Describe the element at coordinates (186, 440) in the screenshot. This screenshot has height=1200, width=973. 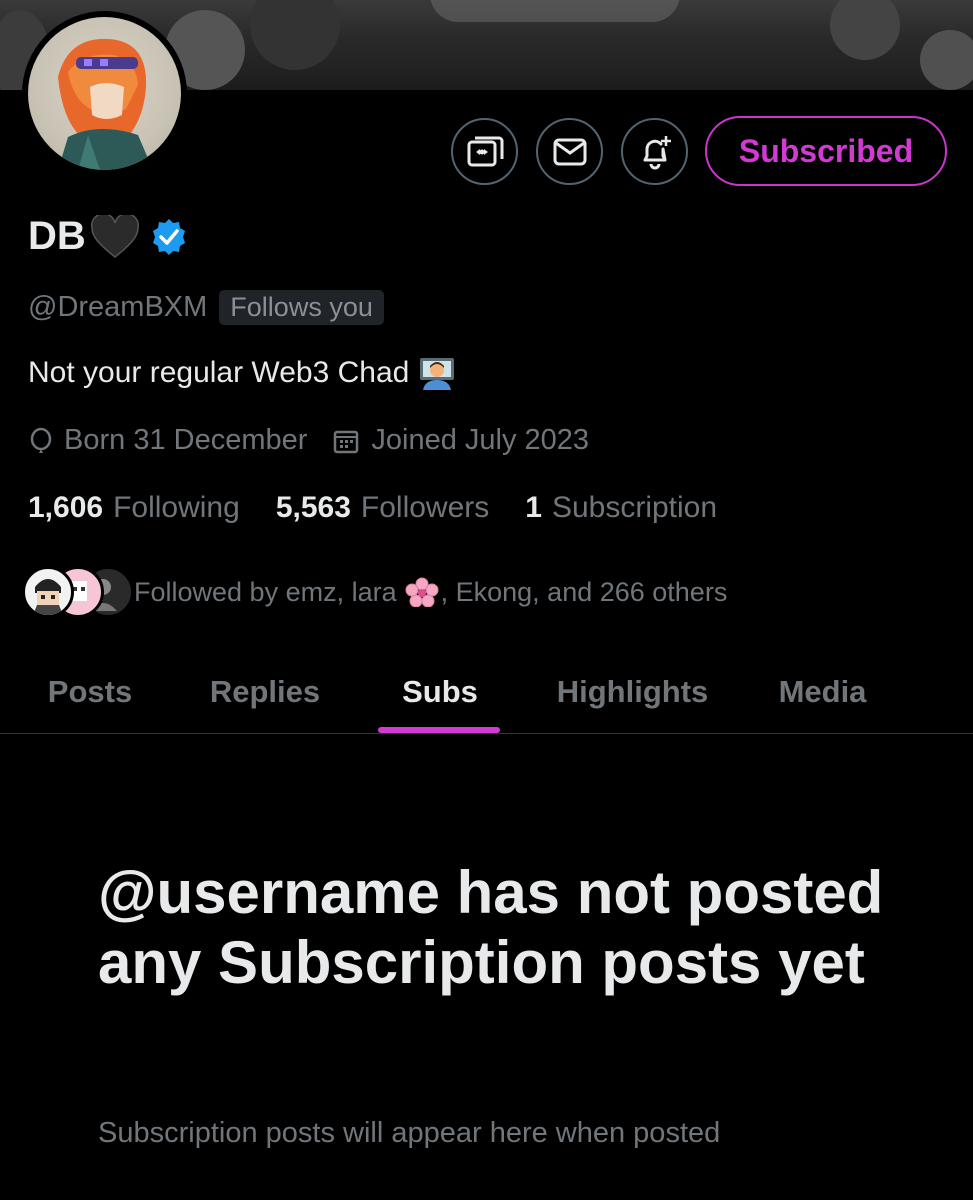
I see `birthday-text: Born 31 December` at that location.